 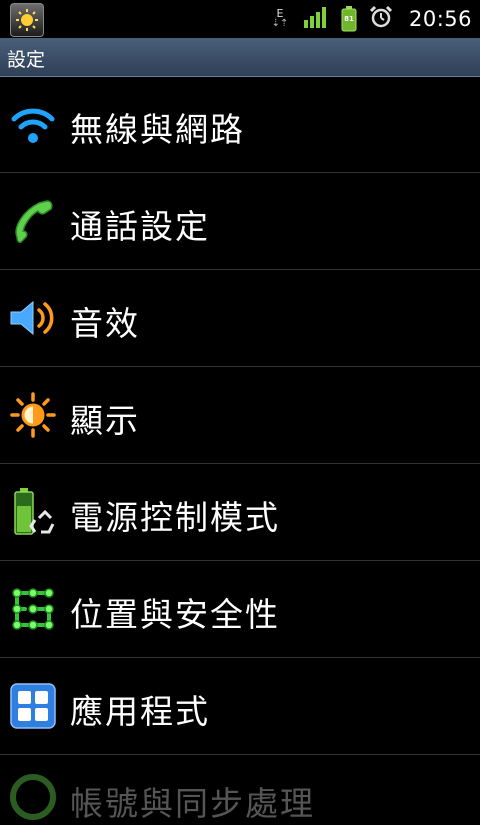 I want to click on status-time: 20:56, so click(x=440, y=19).